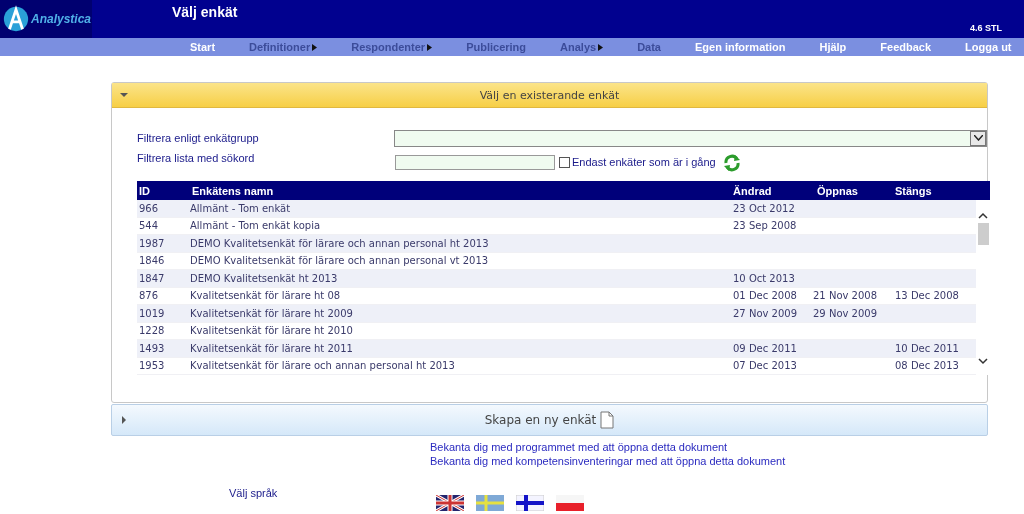 Image resolution: width=1024 pixels, height=514 pixels. Describe the element at coordinates (271, 348) in the screenshot. I see `table-cell-text: Kvalitetsenkät för lärare ht 2011` at that location.